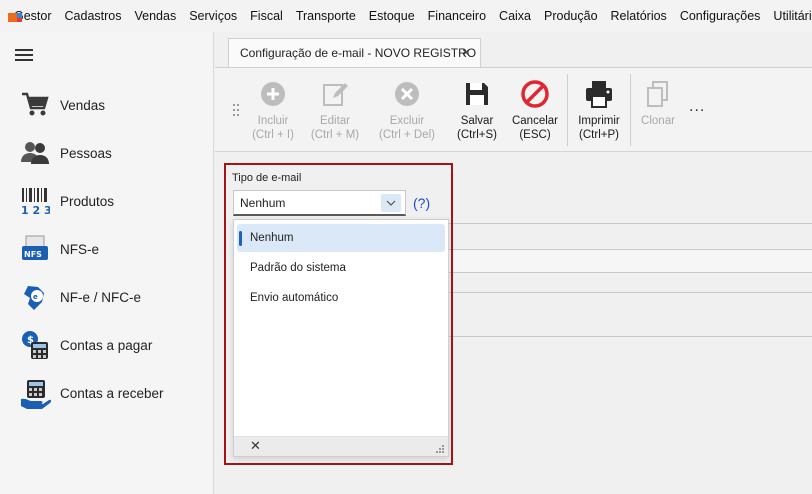 Image resolution: width=812 pixels, height=494 pixels. What do you see at coordinates (156, 16) in the screenshot?
I see `menu-vendas: Vendas` at bounding box center [156, 16].